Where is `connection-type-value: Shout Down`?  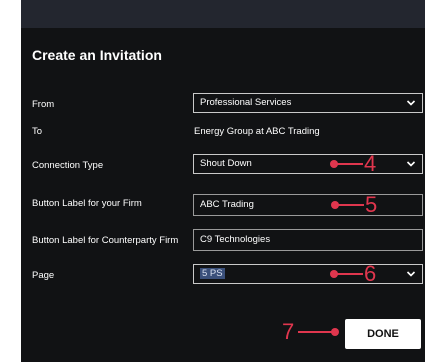
connection-type-value: Shout Down is located at coordinates (226, 163).